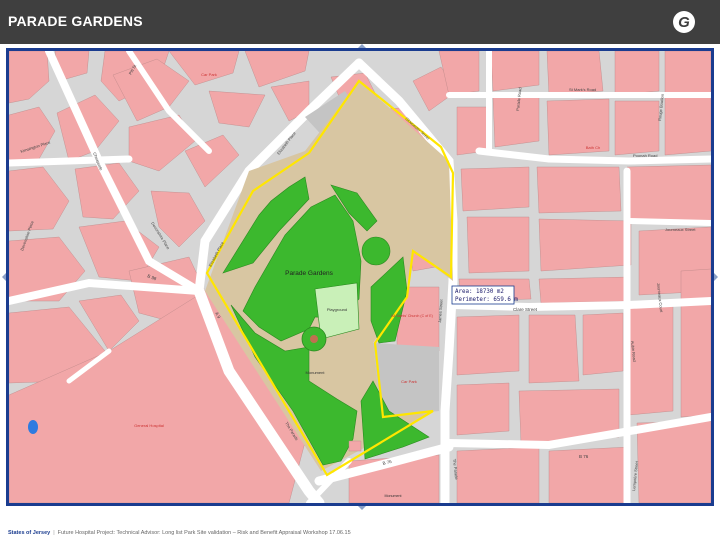  What do you see at coordinates (360, 22) in the screenshot?
I see `header-bar: PARADE GARDENS G` at bounding box center [360, 22].